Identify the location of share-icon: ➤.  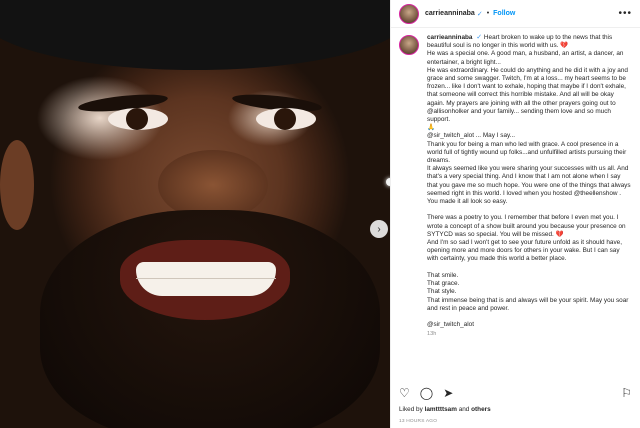
(448, 393).